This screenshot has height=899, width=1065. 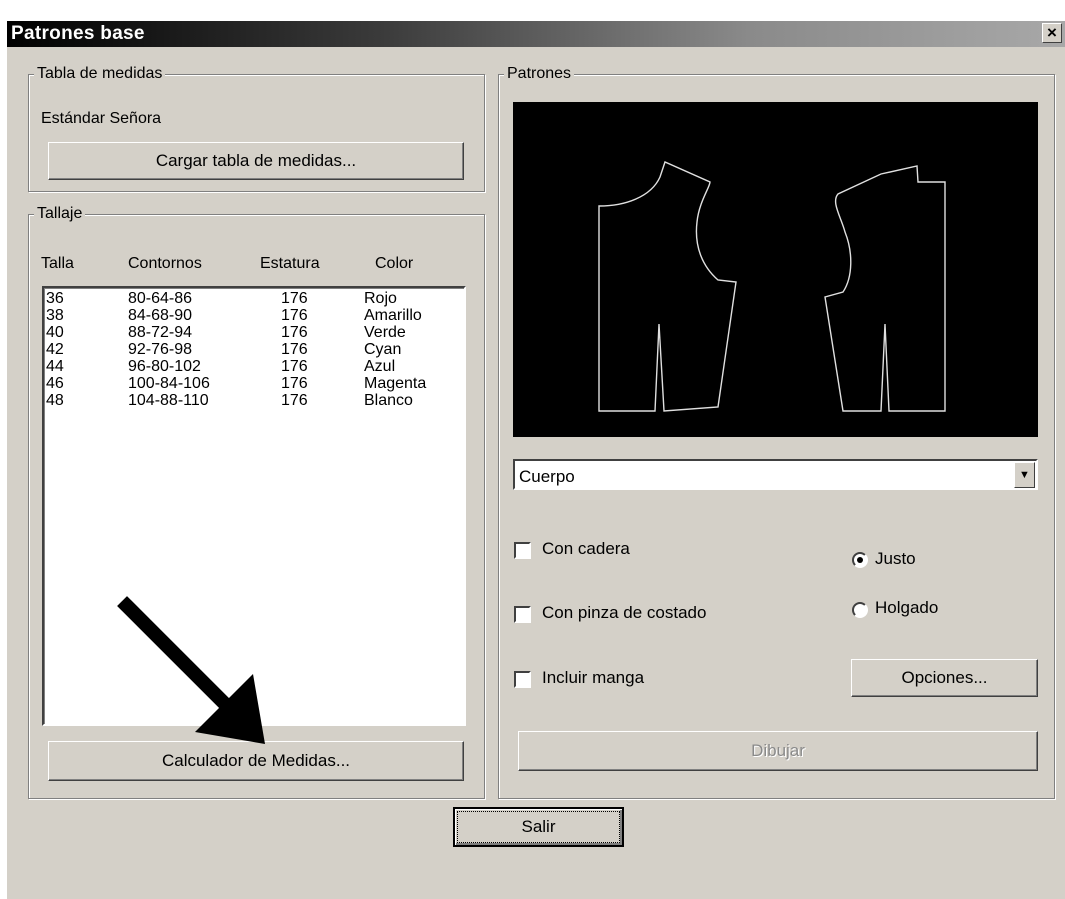 I want to click on dropdown-arrow-icon: ▼, so click(x=1024, y=475).